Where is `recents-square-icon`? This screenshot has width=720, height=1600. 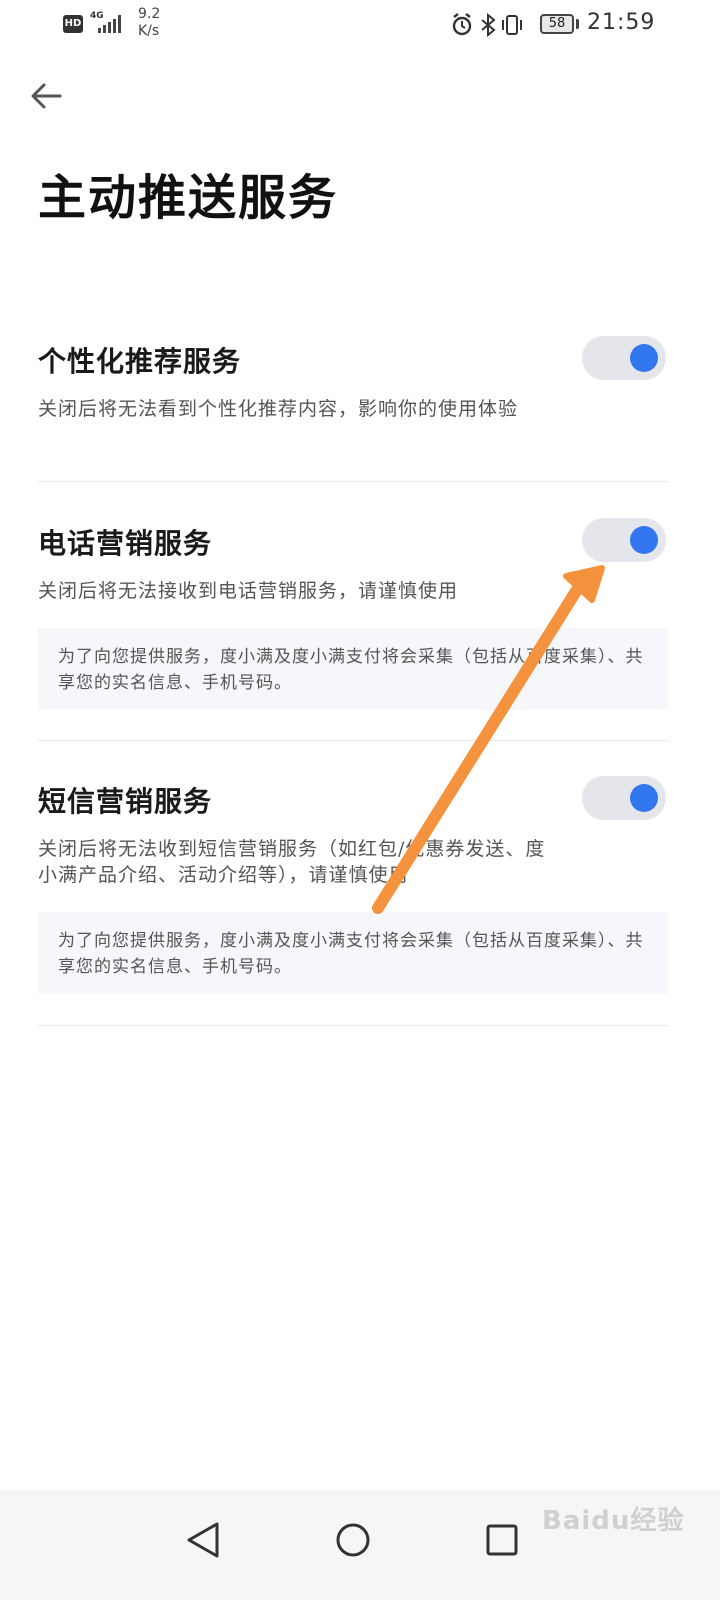
recents-square-icon is located at coordinates (502, 1540).